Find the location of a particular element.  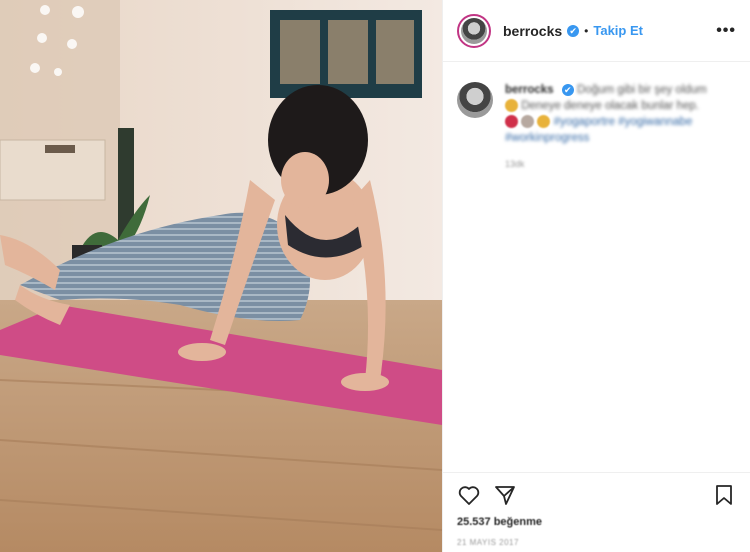

verified-badge-icon: ✔ is located at coordinates (573, 30).